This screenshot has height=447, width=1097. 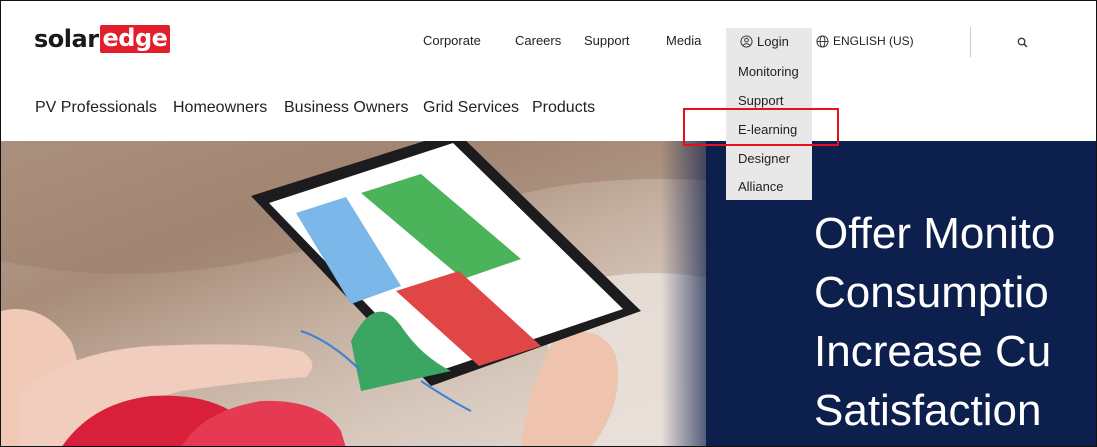 I want to click on login-button: Login, so click(x=764, y=41).